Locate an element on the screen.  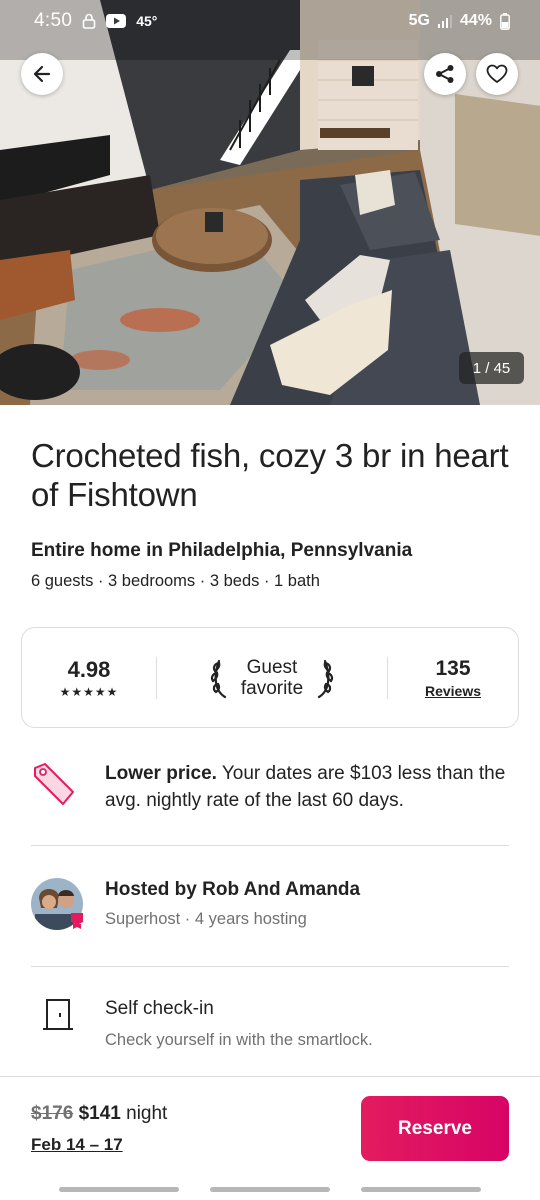
badge-line-2: favorite is located at coordinates (272, 688).